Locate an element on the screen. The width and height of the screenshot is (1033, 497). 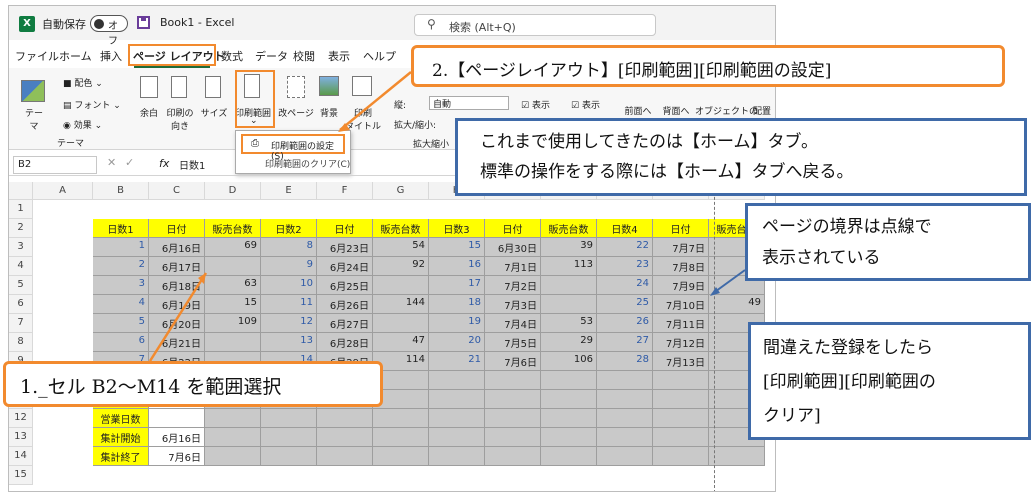
data-cell: 53 is located at coordinates (569, 323).